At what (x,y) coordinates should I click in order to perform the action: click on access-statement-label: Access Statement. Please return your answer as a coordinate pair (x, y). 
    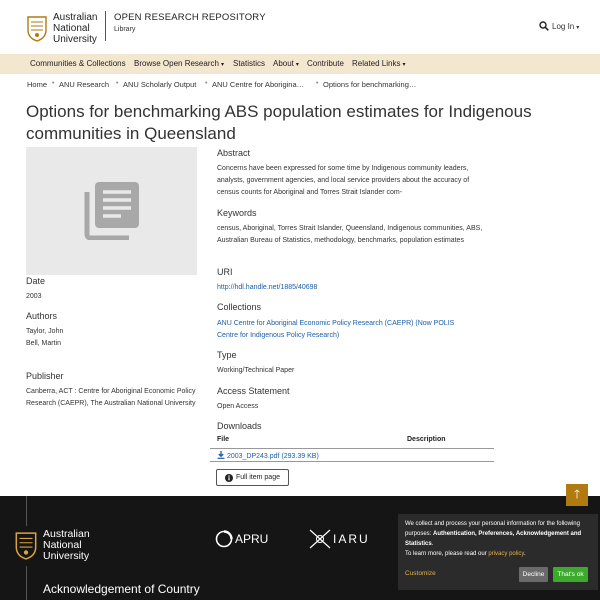
    Looking at the image, I should click on (253, 391).